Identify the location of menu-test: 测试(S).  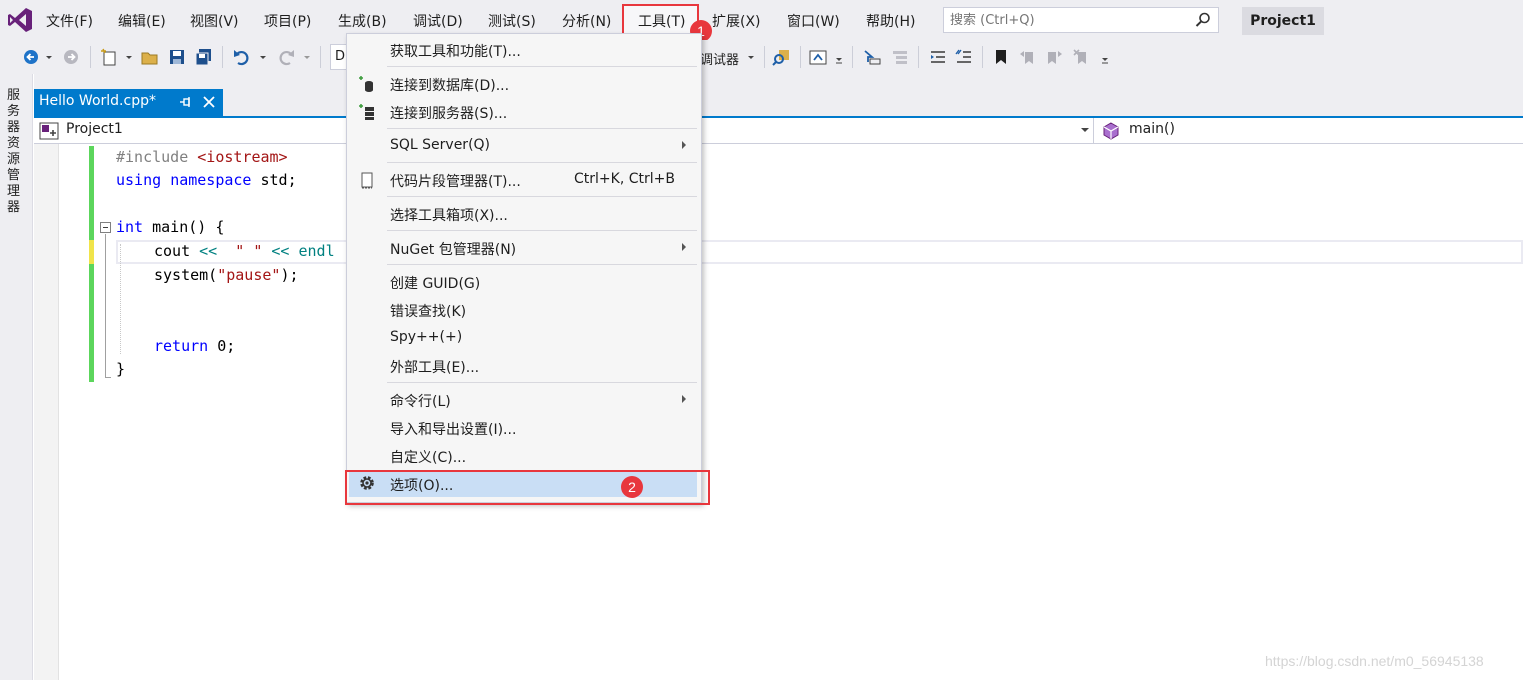
(512, 21).